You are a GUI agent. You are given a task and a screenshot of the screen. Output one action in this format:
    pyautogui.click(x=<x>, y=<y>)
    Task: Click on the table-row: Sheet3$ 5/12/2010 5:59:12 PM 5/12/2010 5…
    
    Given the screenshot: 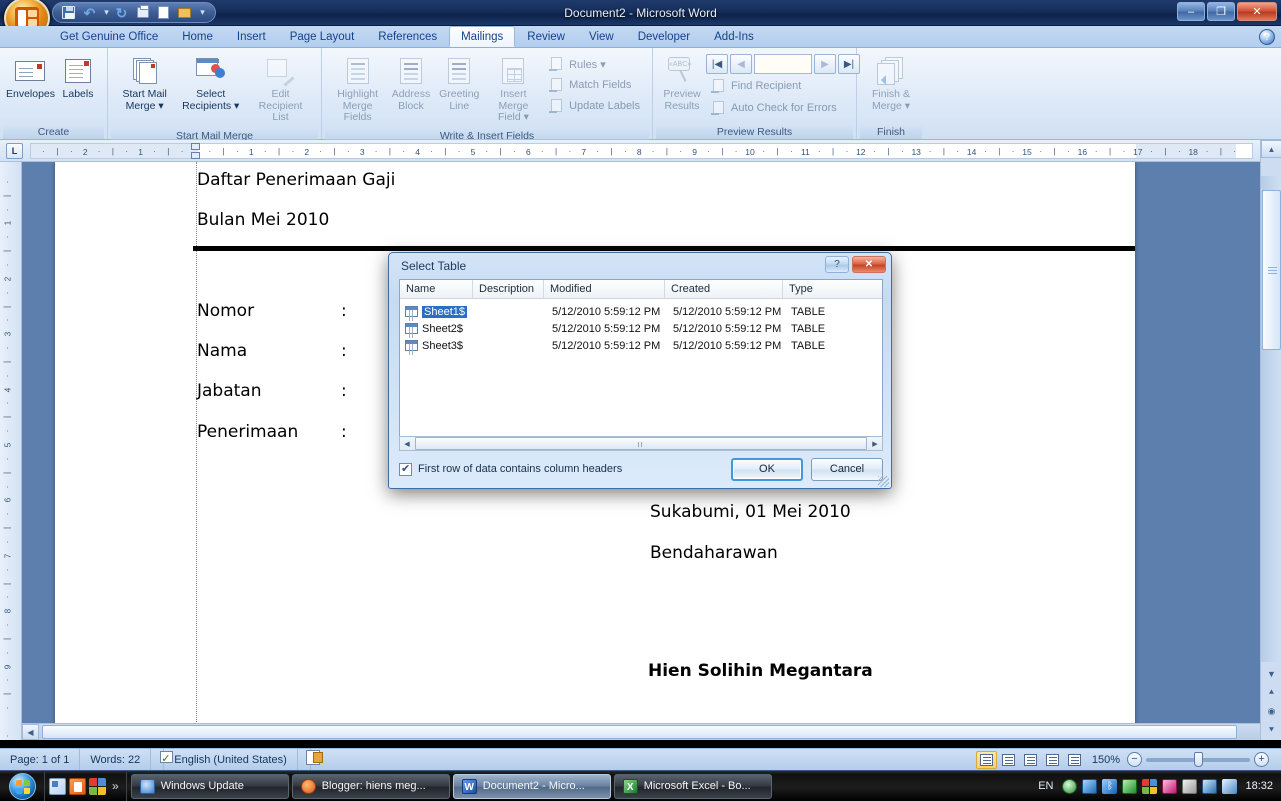 What is the action you would take?
    pyautogui.click(x=641, y=345)
    